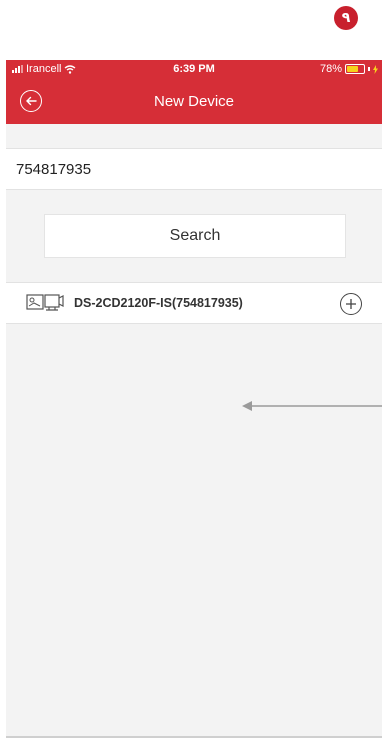  I want to click on battery-fill, so click(352, 69).